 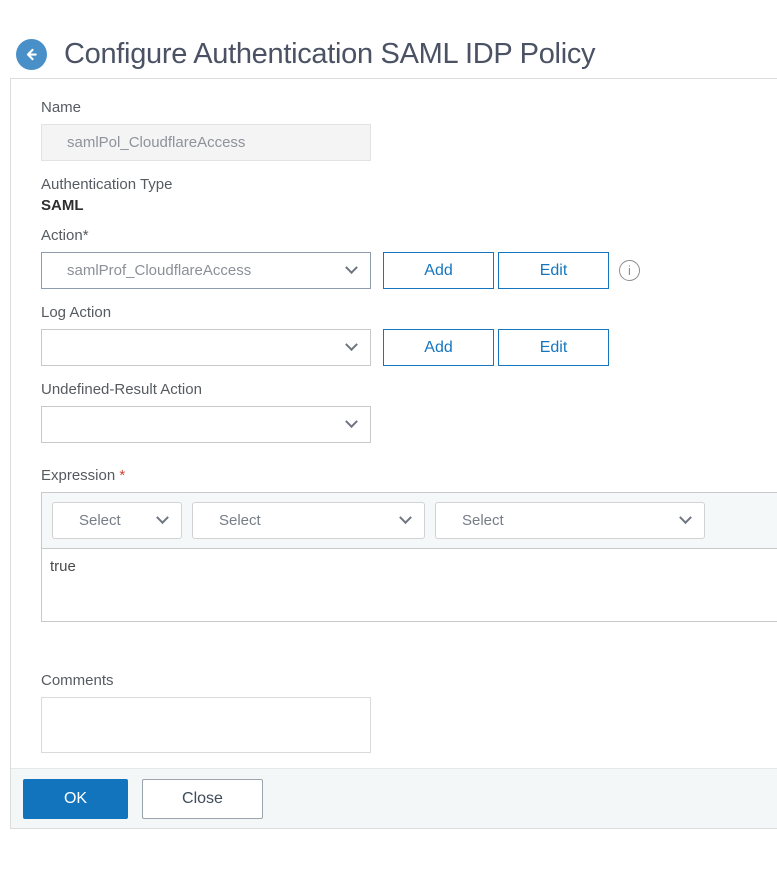 I want to click on back-button, so click(x=31, y=54).